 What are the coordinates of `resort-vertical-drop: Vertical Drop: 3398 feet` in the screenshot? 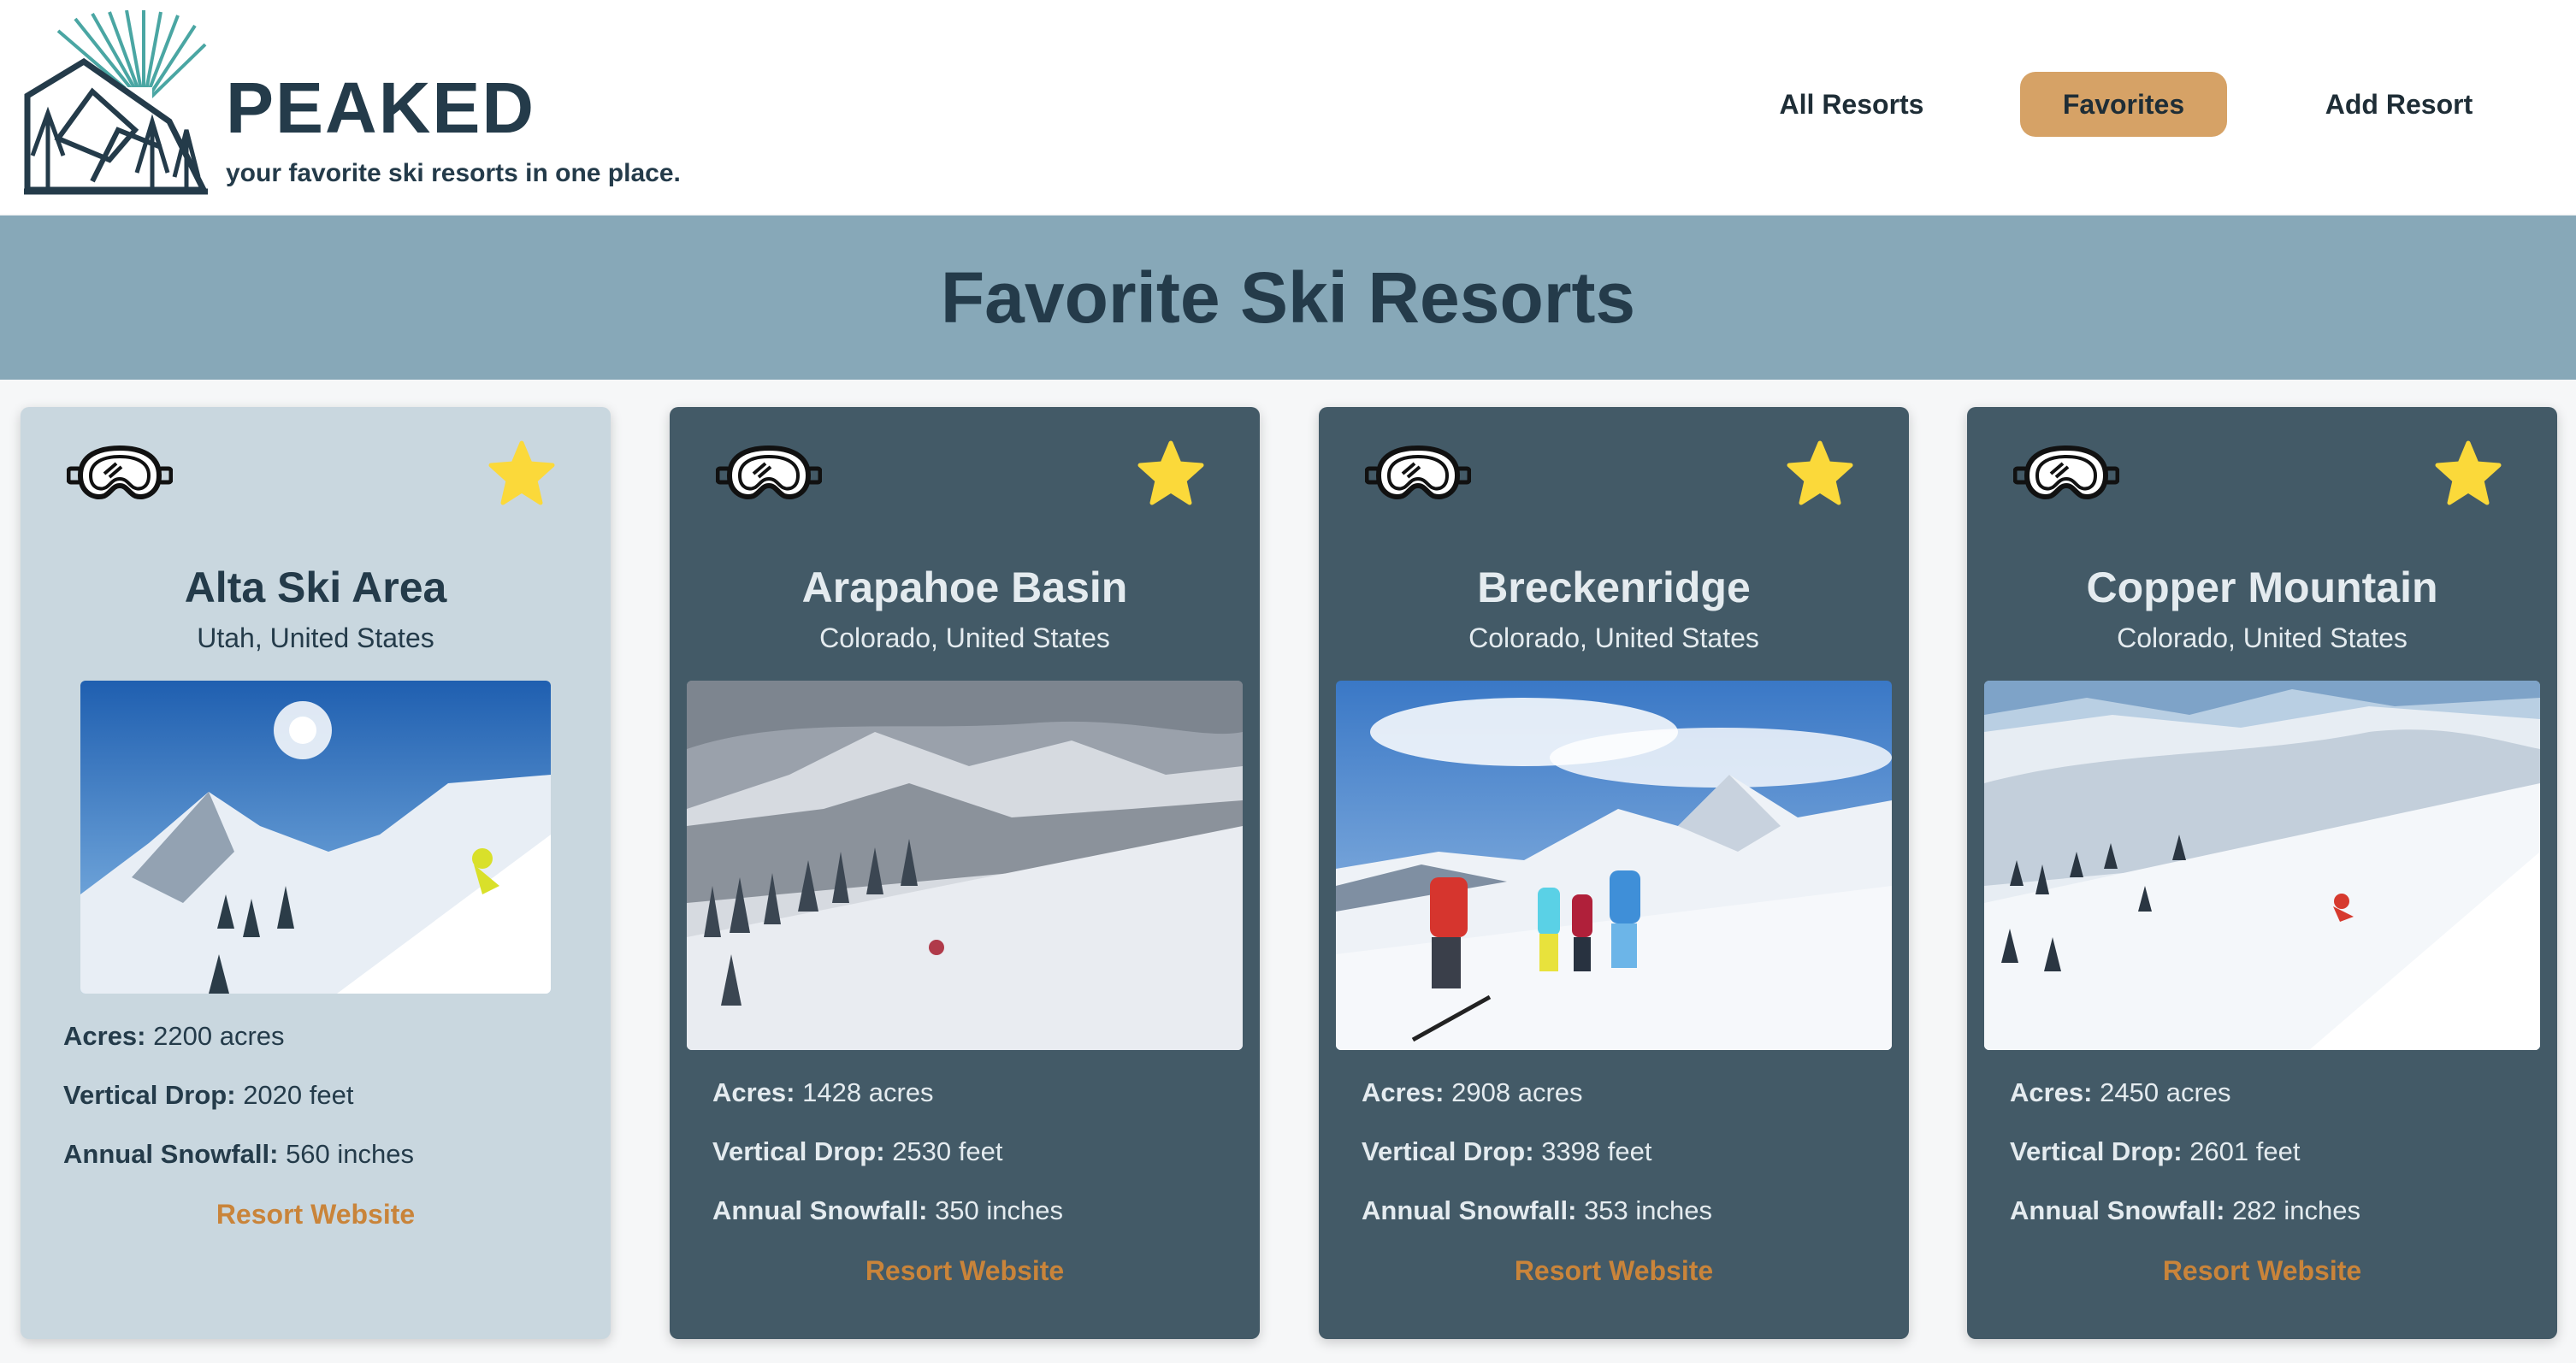 It's located at (1507, 1151).